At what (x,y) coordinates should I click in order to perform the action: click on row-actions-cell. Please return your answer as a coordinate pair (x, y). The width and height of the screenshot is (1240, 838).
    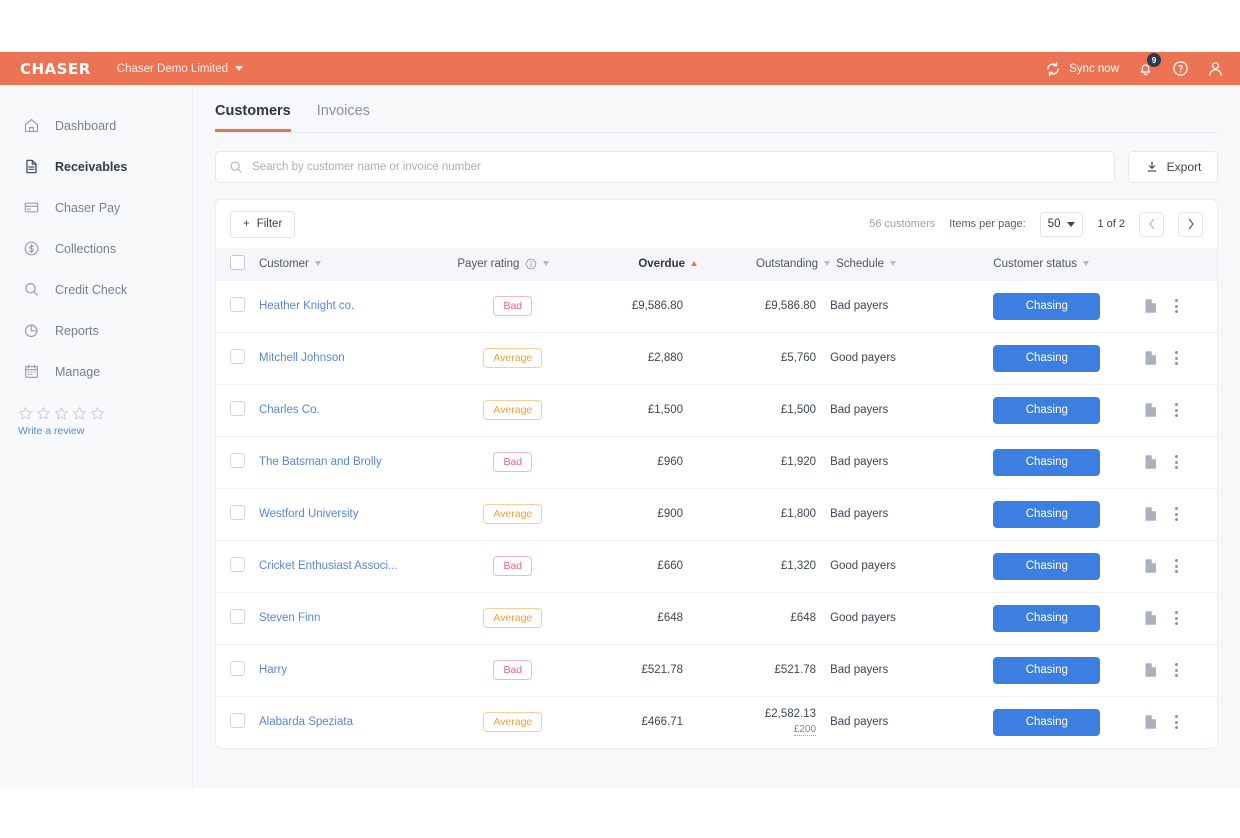
    Looking at the image, I should click on (1178, 670).